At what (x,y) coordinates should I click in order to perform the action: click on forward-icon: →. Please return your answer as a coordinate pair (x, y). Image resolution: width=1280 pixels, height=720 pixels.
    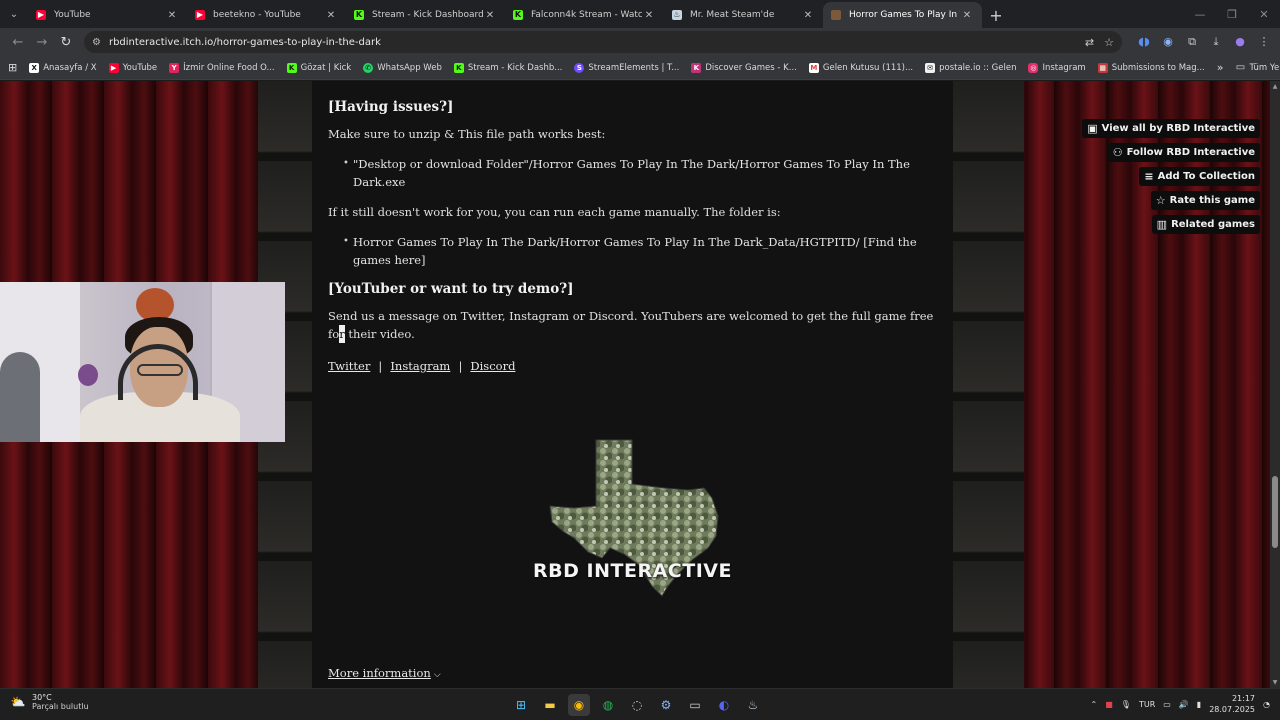
    Looking at the image, I should click on (42, 42).